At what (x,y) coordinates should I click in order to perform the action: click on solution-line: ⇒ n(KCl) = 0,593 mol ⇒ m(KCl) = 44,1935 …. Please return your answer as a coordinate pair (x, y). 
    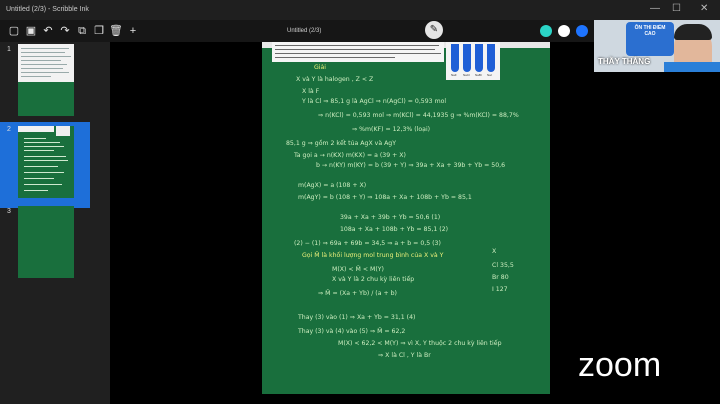
    Looking at the image, I should click on (418, 115).